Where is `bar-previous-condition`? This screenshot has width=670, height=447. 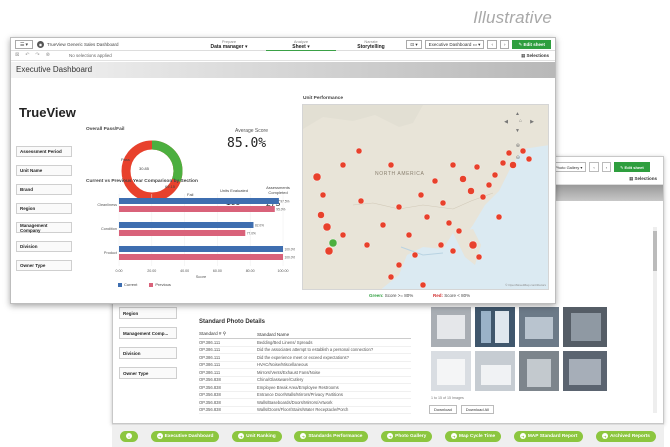
bar-previous-condition is located at coordinates (182, 233).